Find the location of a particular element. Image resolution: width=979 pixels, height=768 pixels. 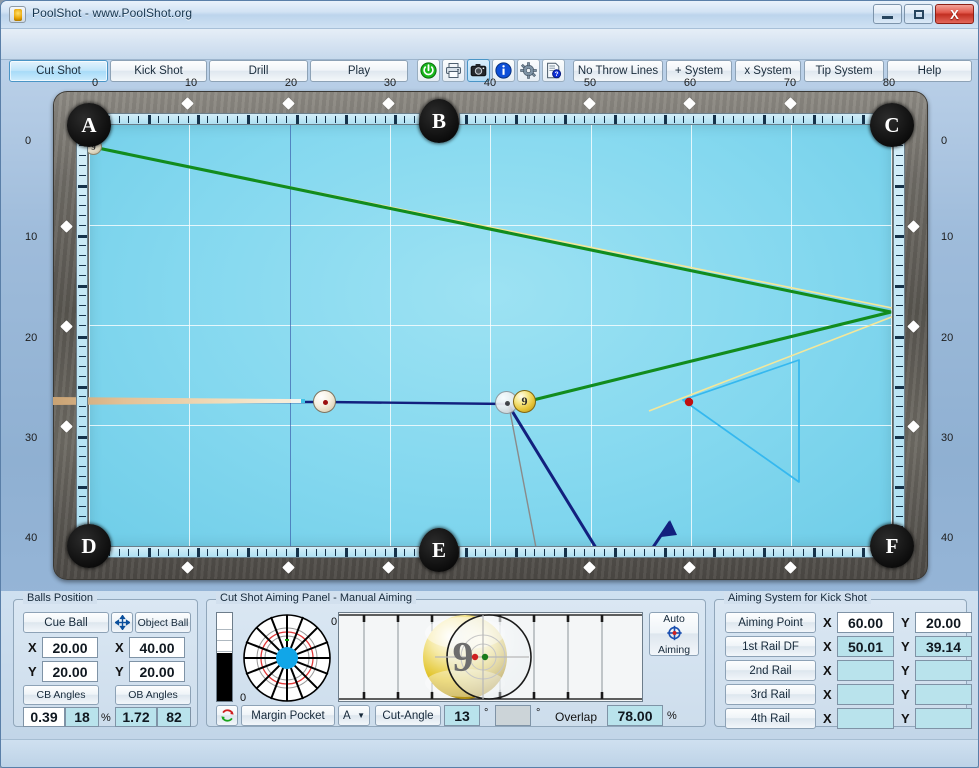

first-rail-y: 39.14 is located at coordinates (943, 646).